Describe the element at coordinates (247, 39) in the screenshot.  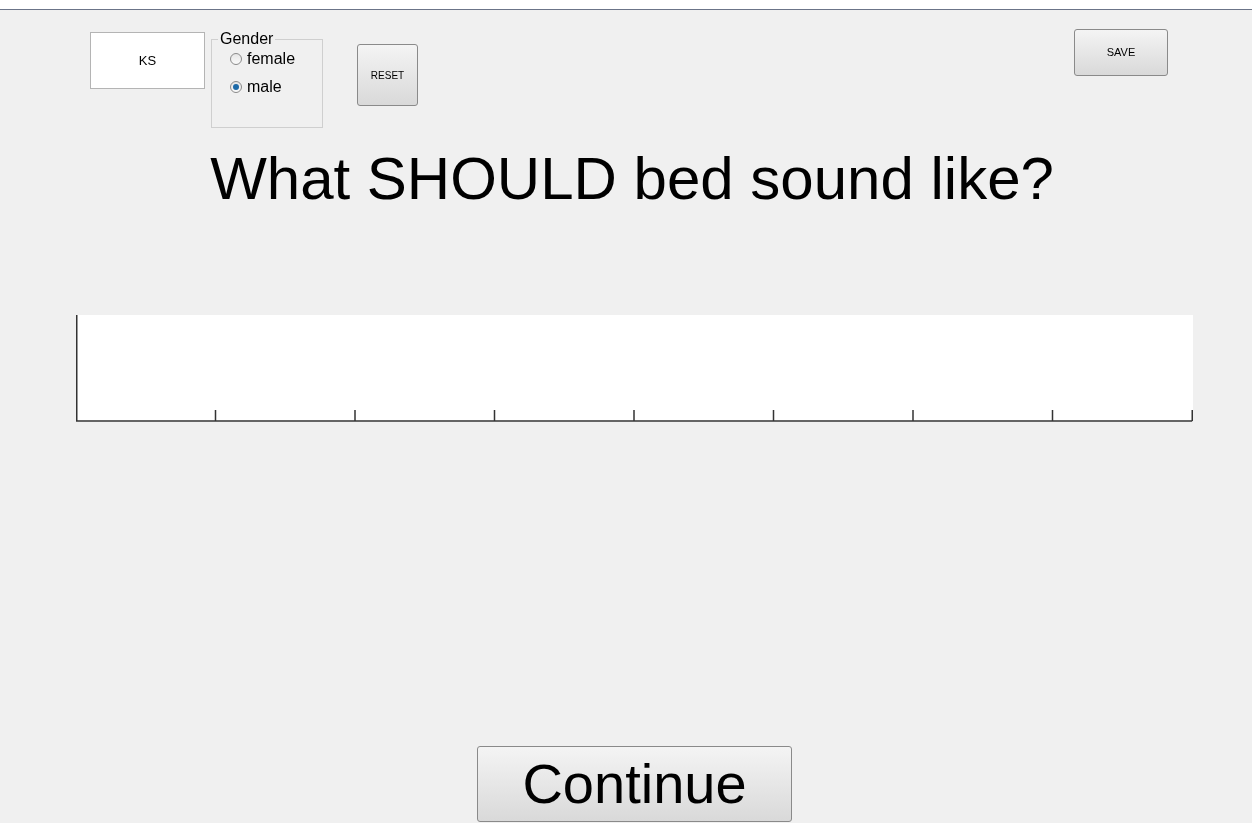
I see `group-label: Gender` at that location.